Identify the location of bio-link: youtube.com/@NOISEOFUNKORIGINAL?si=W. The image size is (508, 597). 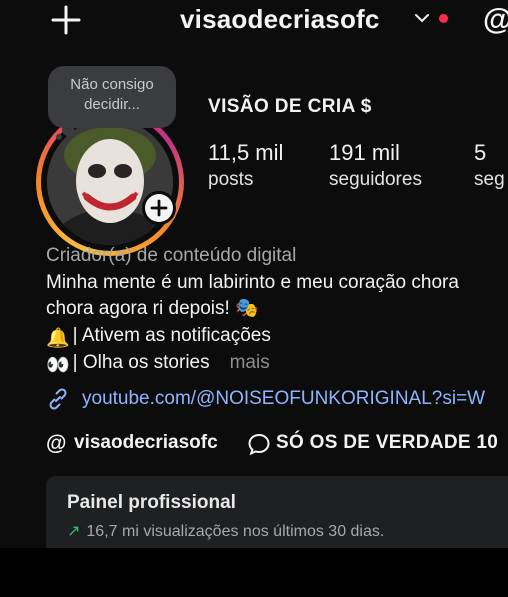
(277, 399).